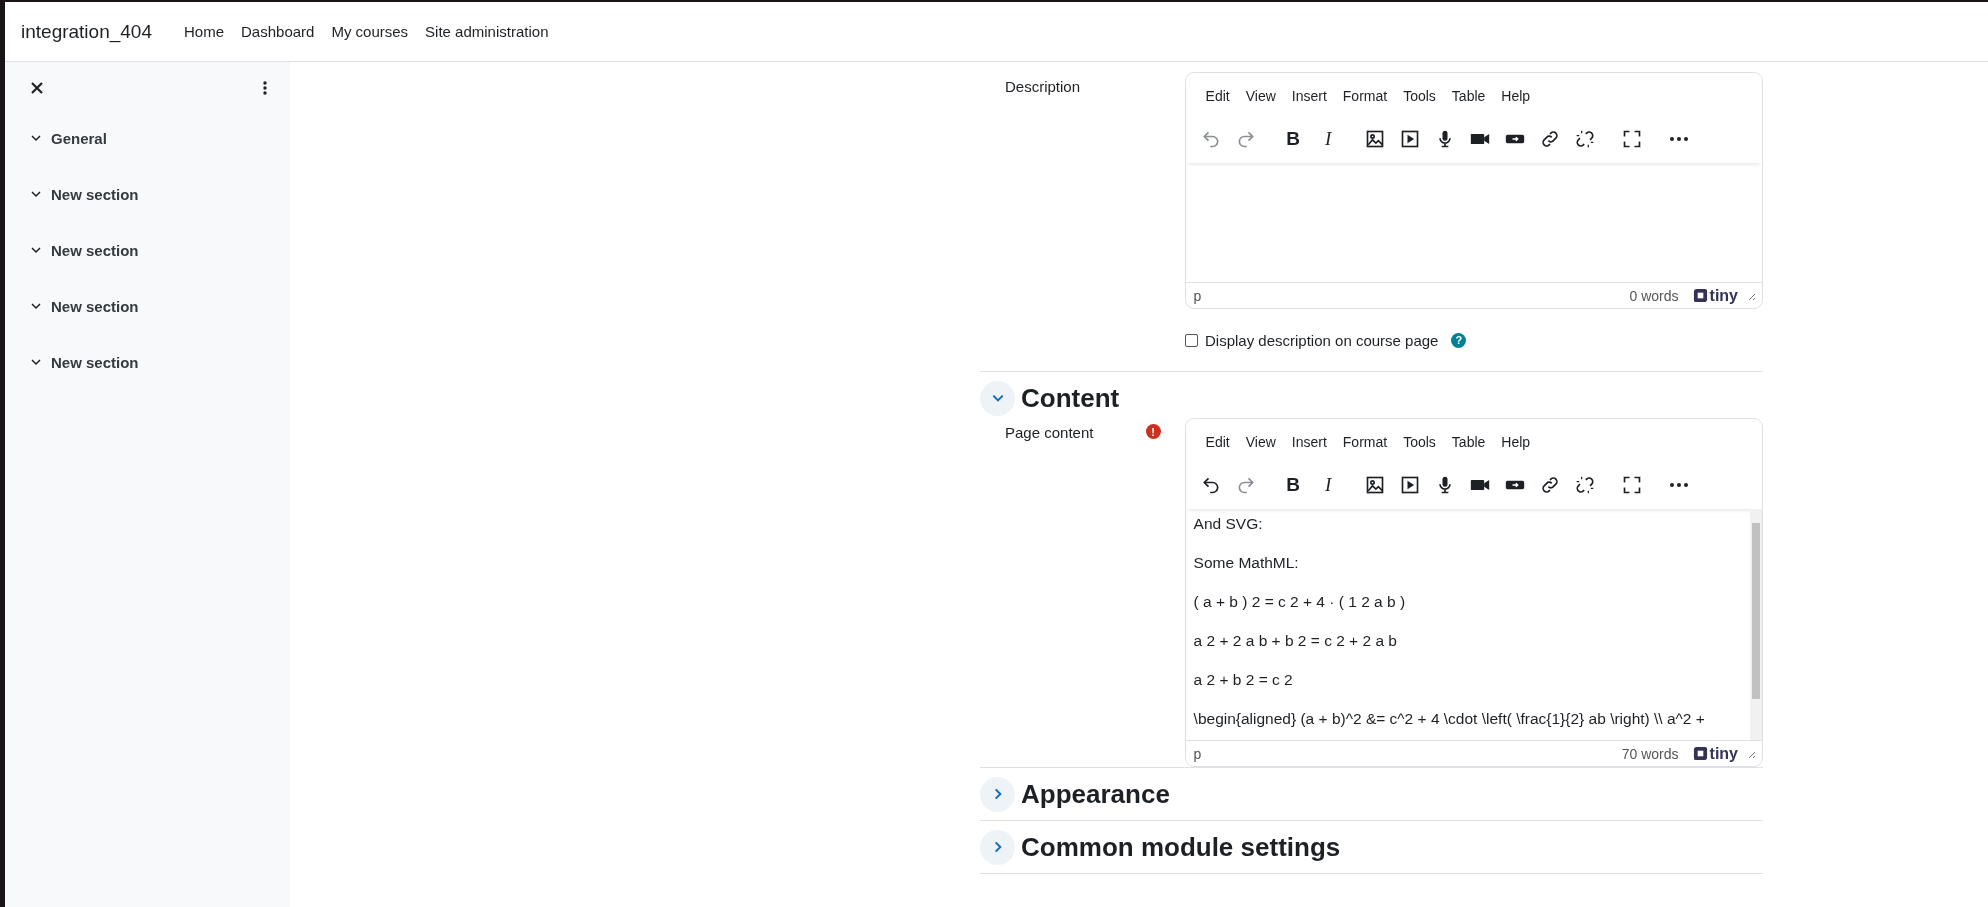 The width and height of the screenshot is (1988, 907). Describe the element at coordinates (1228, 524) in the screenshot. I see `editor-paragraph: And SVG:` at that location.